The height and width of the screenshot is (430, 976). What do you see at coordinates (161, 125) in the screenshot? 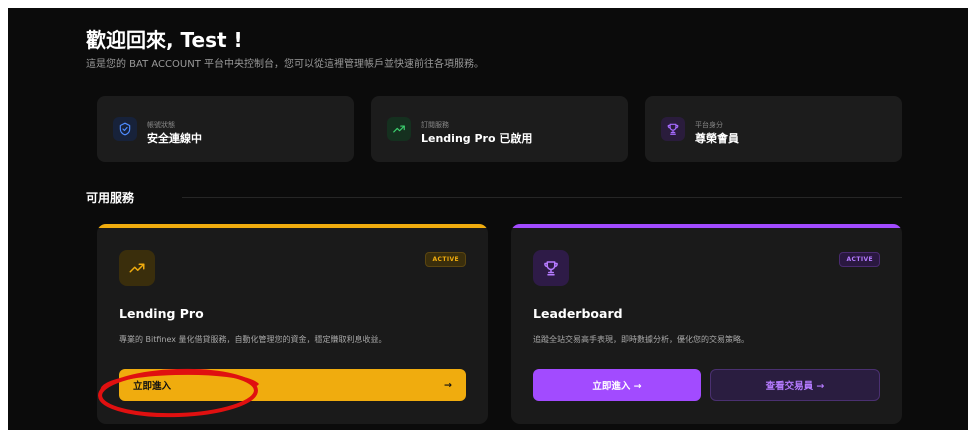
I see `stat-label: 帳號狀態` at bounding box center [161, 125].